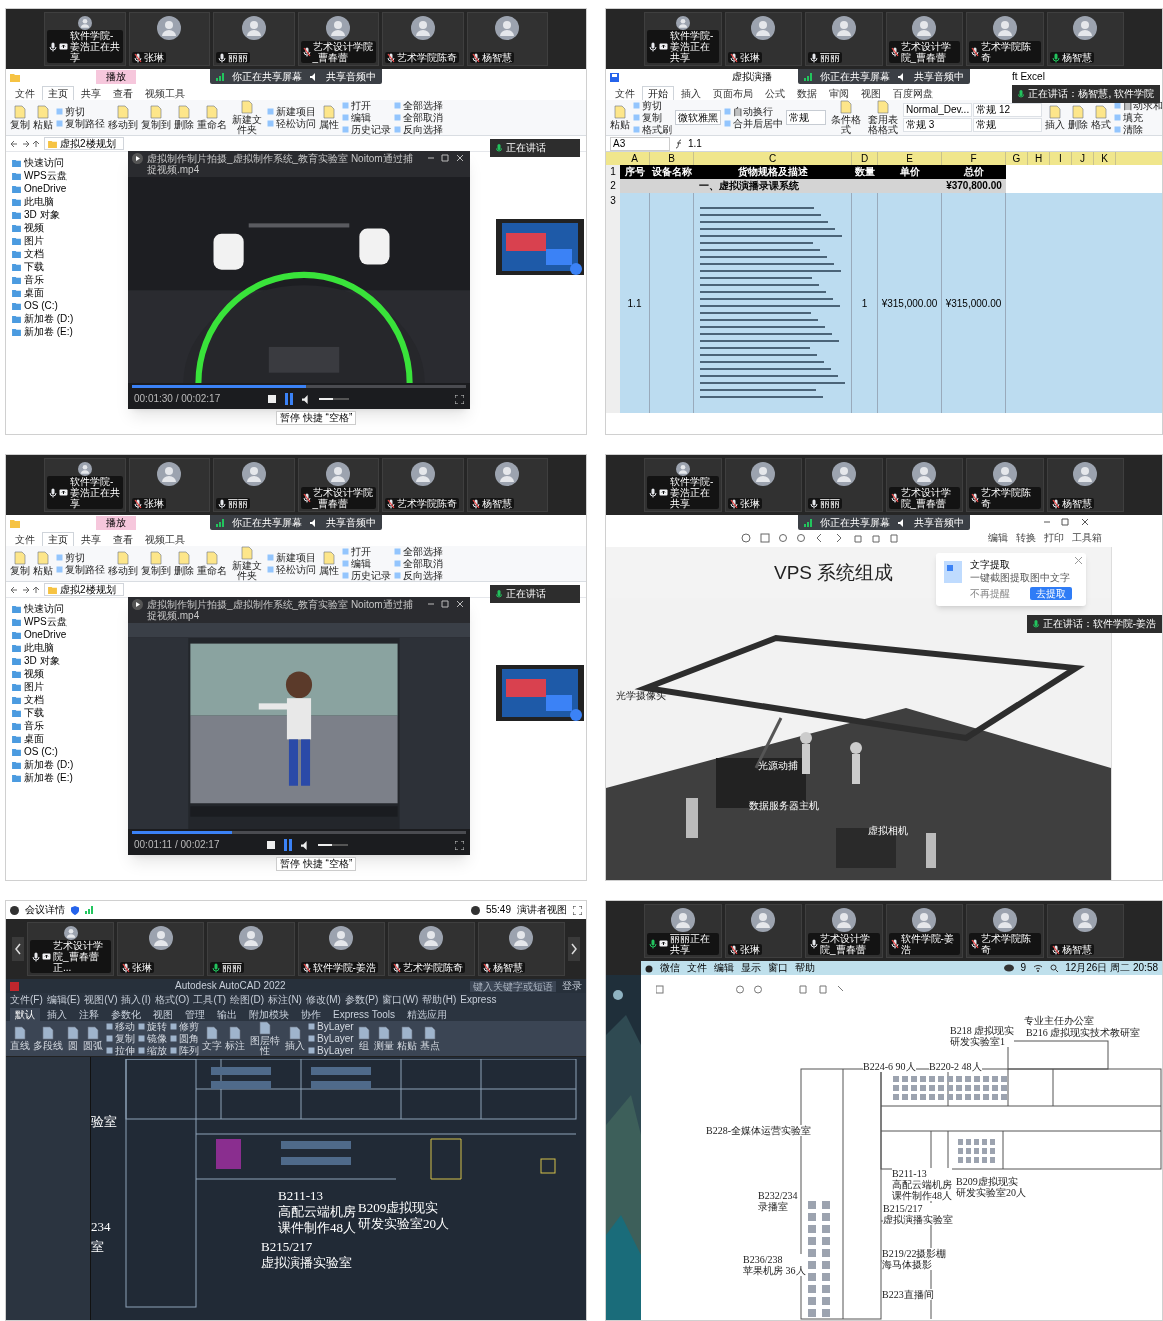 This screenshot has width=1163, height=1321. I want to click on menu-item: 文件(F), so click(26, 999).